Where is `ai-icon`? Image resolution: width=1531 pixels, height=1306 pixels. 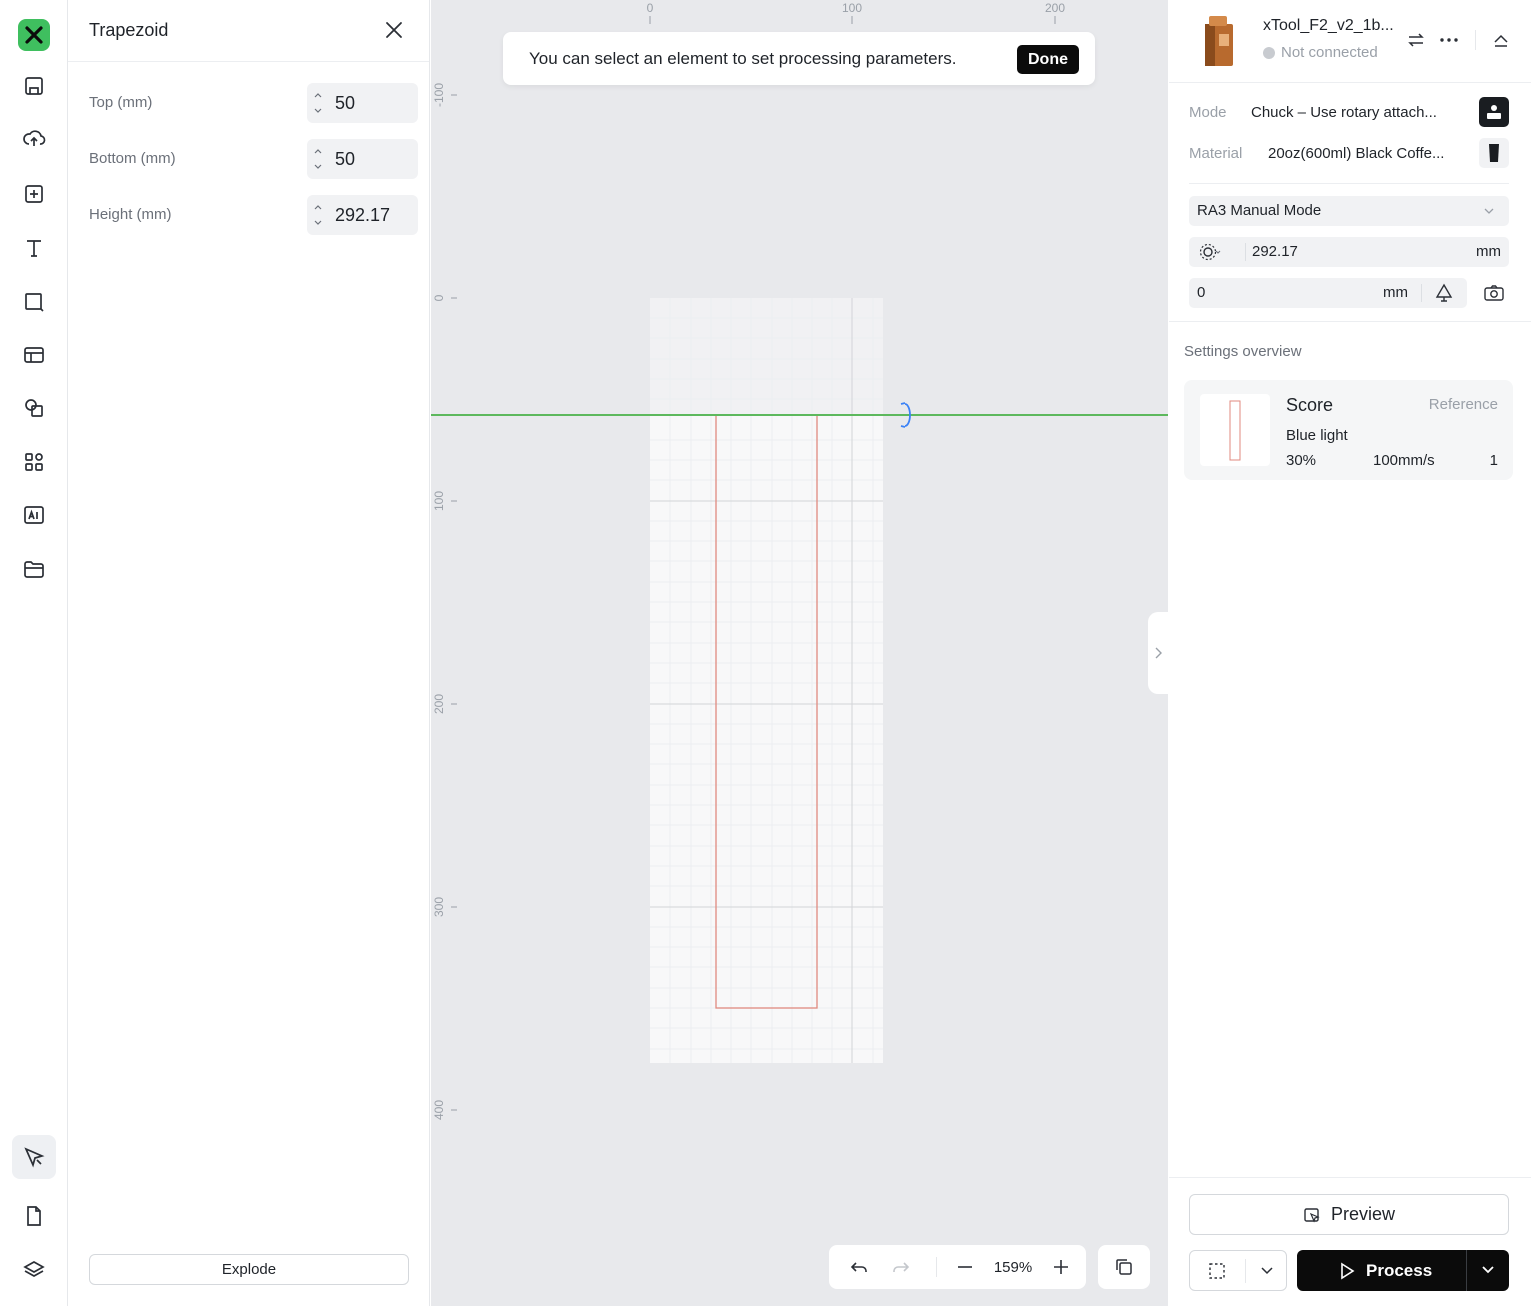 ai-icon is located at coordinates (34, 515).